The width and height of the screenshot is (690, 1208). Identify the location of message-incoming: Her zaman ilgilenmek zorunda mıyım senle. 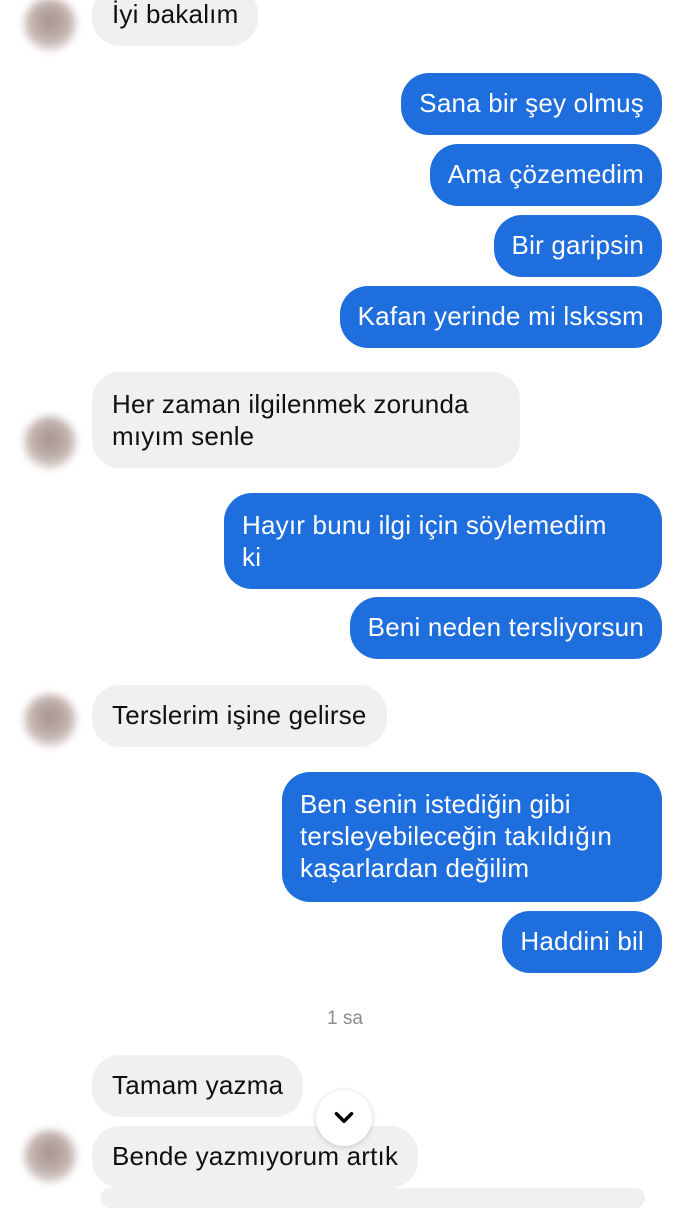
(306, 420).